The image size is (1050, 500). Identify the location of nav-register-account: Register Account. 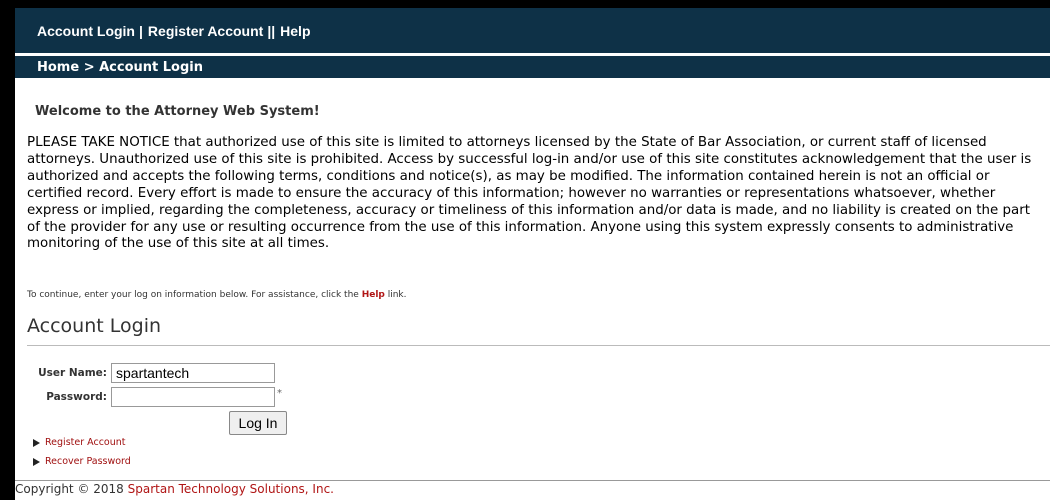
(205, 31).